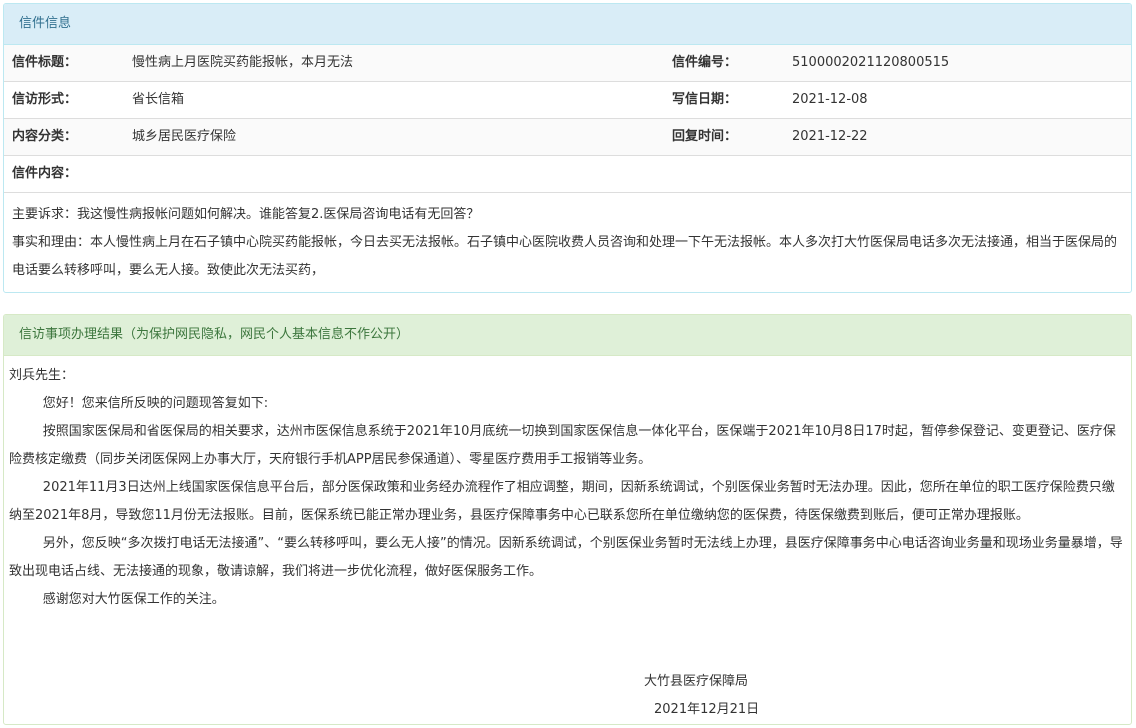 The image size is (1136, 728). Describe the element at coordinates (567, 100) in the screenshot. I see `letter-form-row: 信访形式： 省长信箱 写信日期： 2021-12-08` at that location.